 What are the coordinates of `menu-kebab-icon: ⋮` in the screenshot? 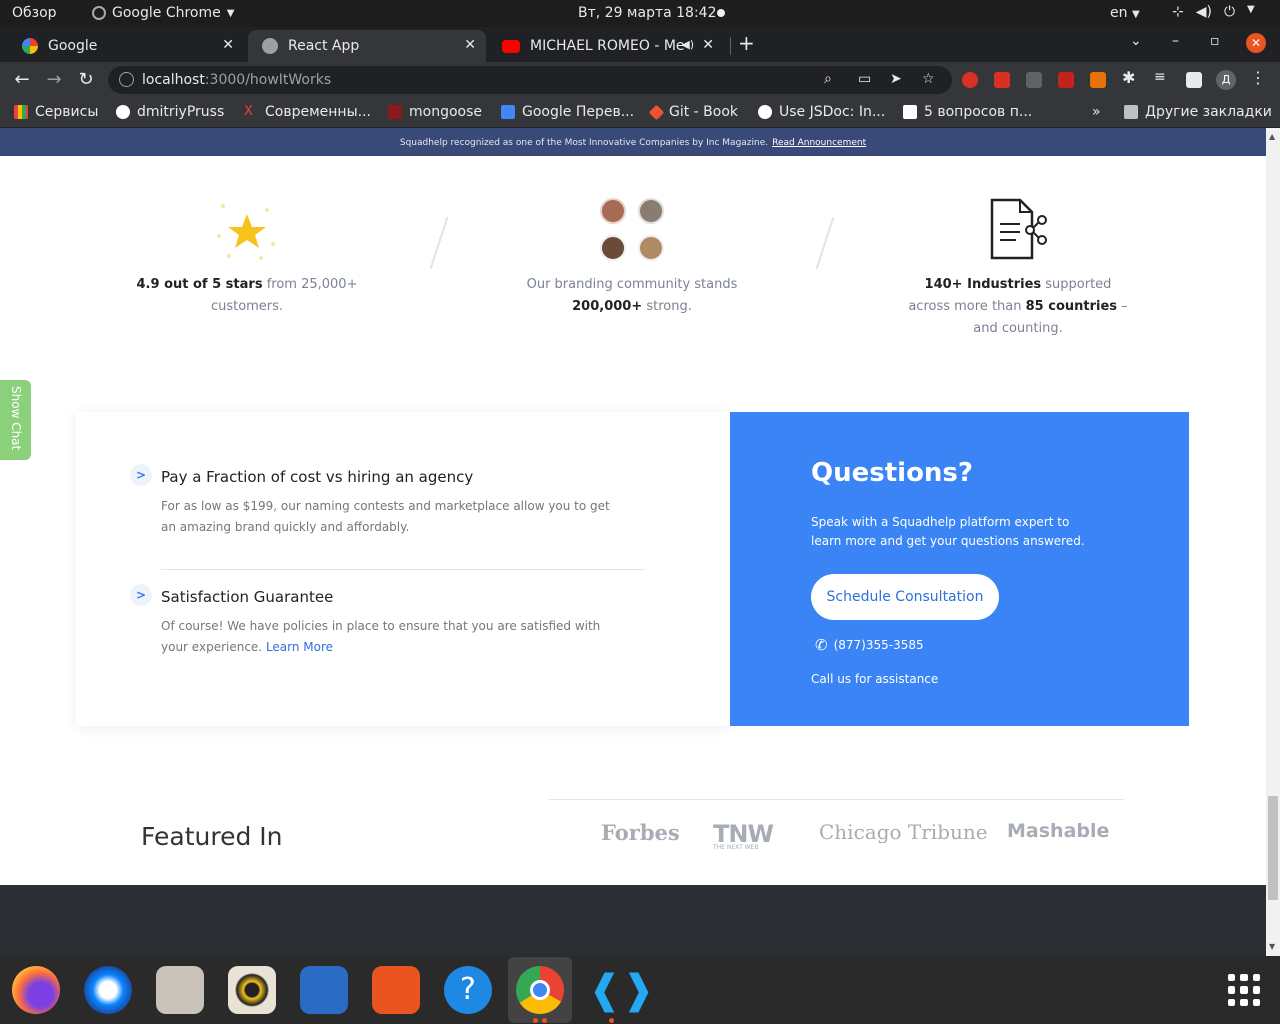 It's located at (1258, 77).